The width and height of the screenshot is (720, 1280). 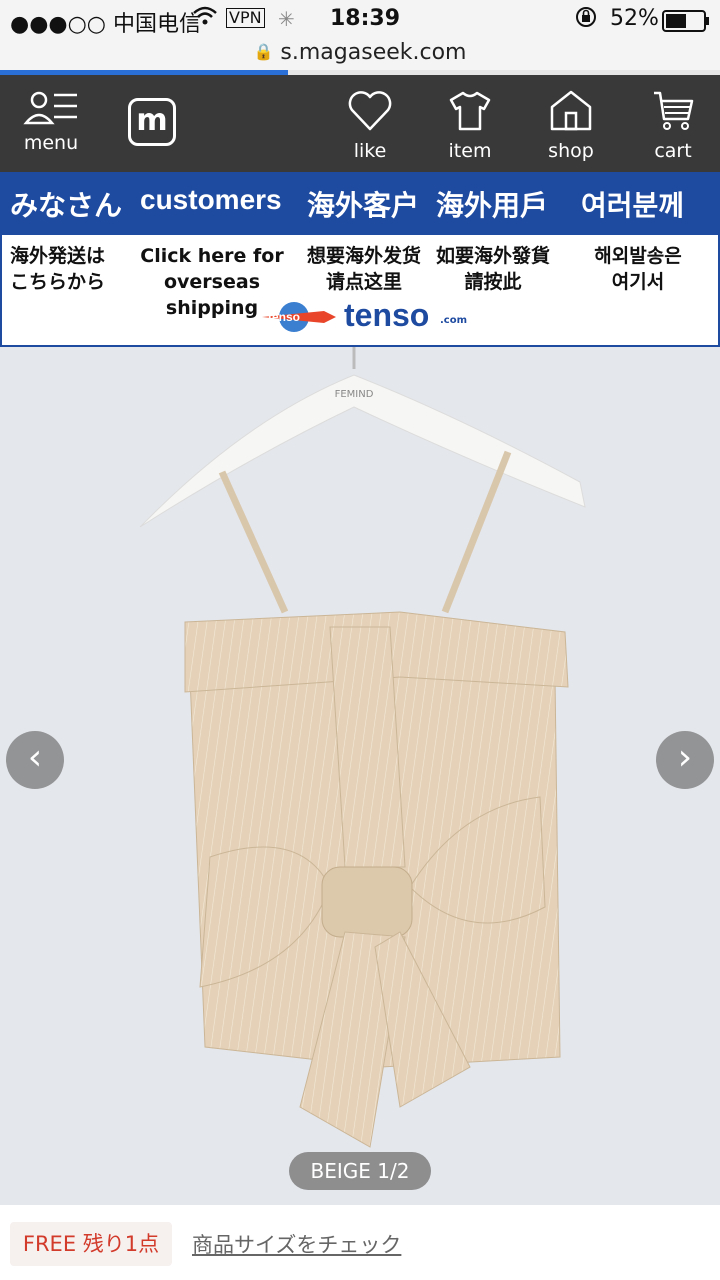 I want to click on banner-text-zh-tw: 海外用戶, so click(x=492, y=205).